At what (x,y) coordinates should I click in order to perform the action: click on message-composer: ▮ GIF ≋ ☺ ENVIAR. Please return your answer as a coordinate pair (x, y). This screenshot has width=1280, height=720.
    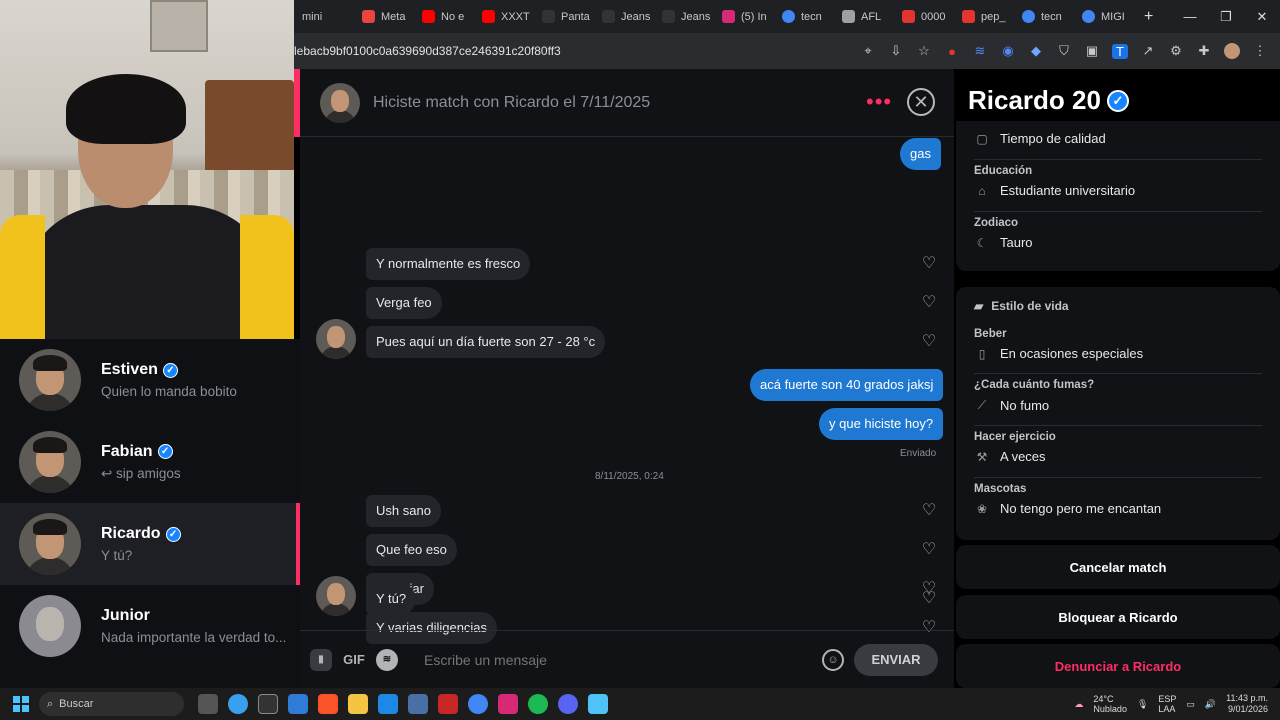
    Looking at the image, I should click on (627, 659).